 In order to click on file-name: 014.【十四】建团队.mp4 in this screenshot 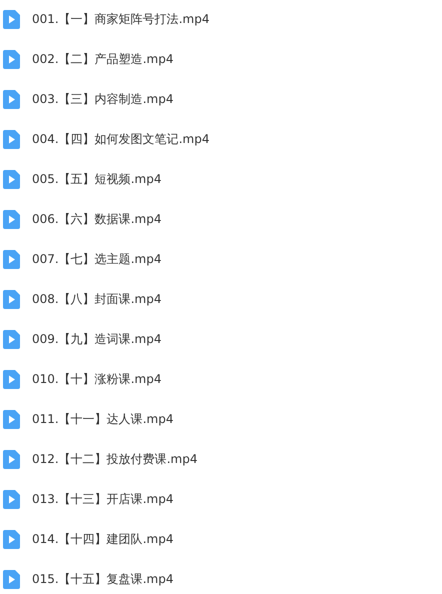, I will do `click(103, 539)`.